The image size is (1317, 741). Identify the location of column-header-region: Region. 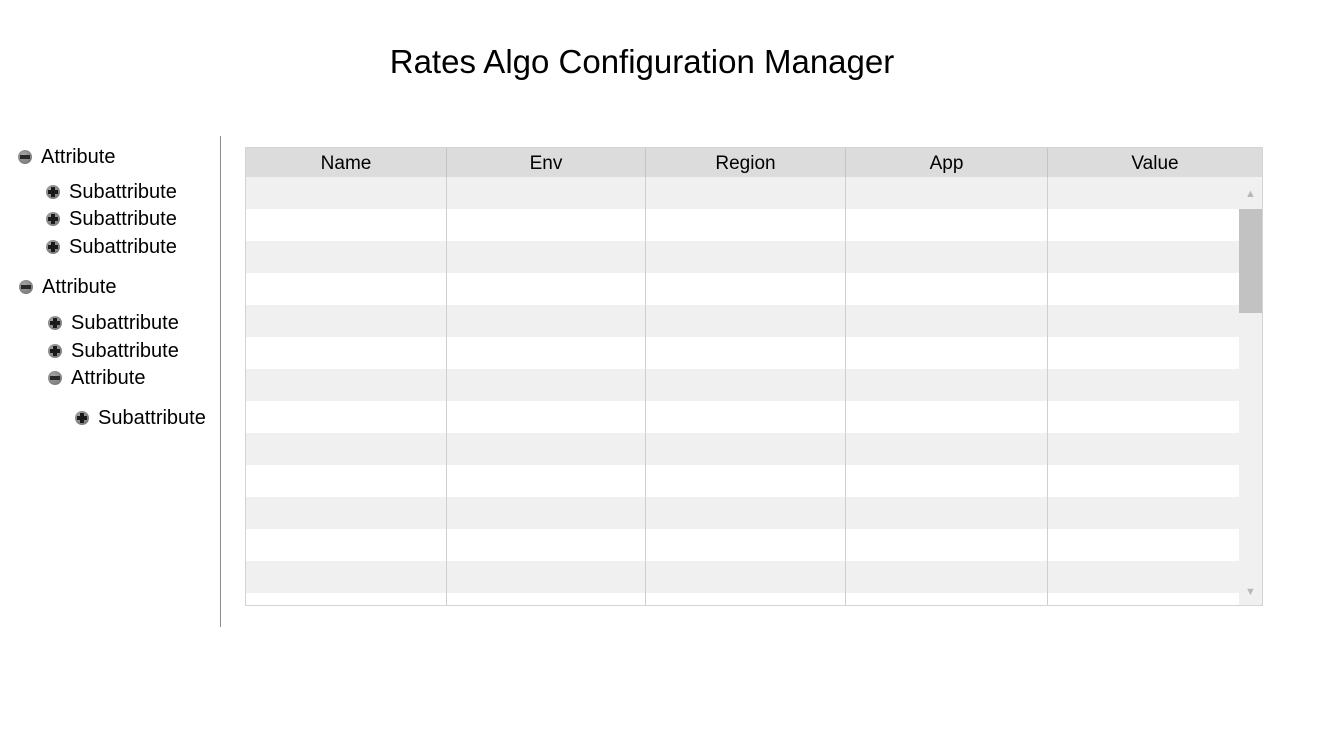
(746, 162).